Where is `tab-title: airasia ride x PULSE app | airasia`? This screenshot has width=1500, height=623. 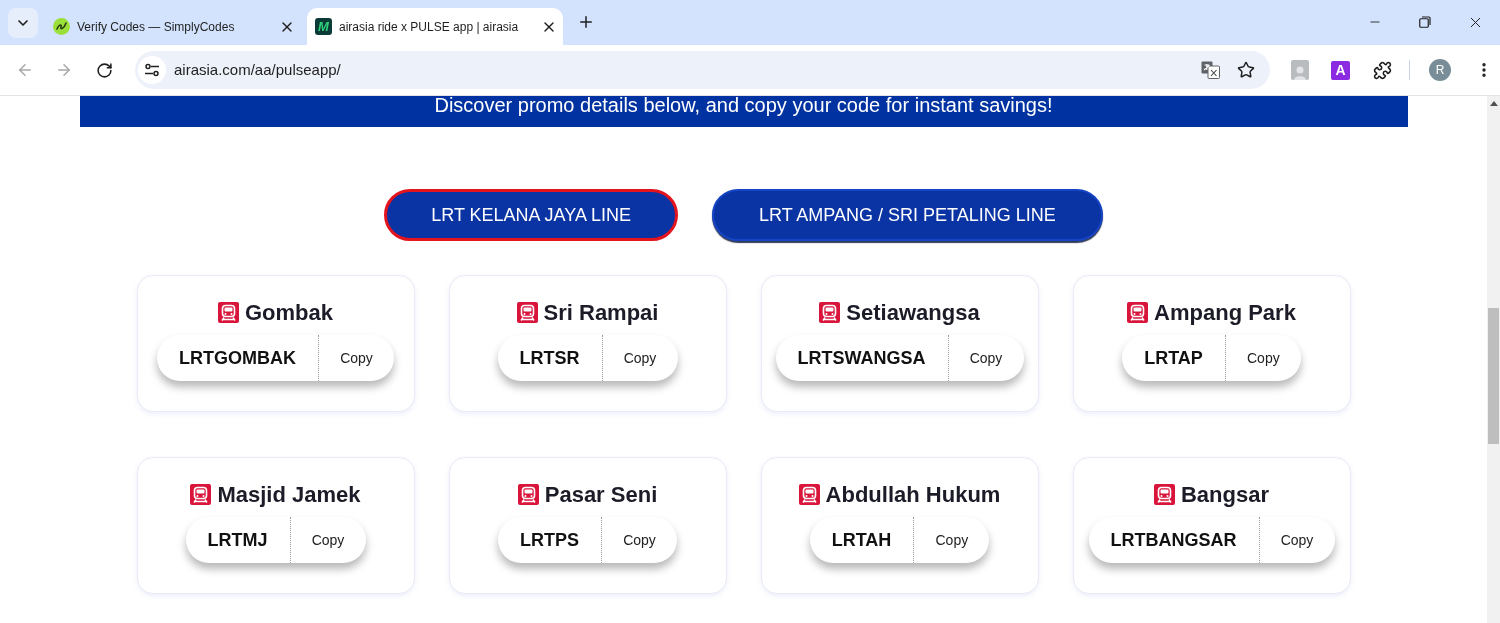 tab-title: airasia ride x PULSE app | airasia is located at coordinates (429, 27).